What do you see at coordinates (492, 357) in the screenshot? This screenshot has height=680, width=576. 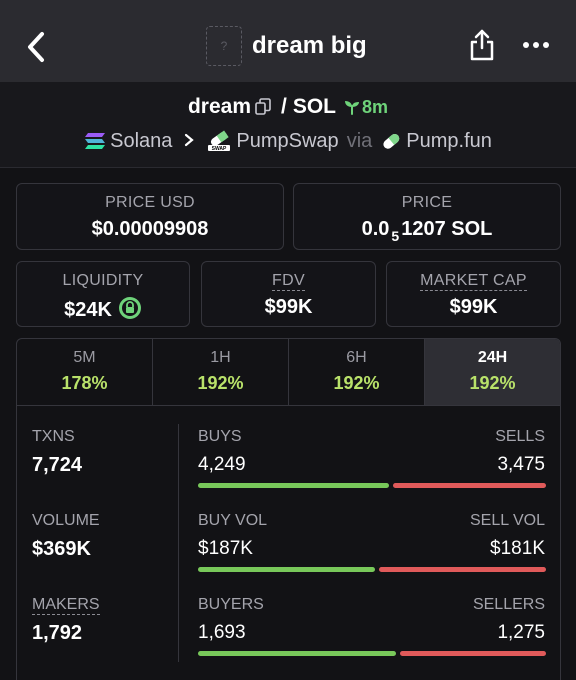 I see `tab-label: 24H` at bounding box center [492, 357].